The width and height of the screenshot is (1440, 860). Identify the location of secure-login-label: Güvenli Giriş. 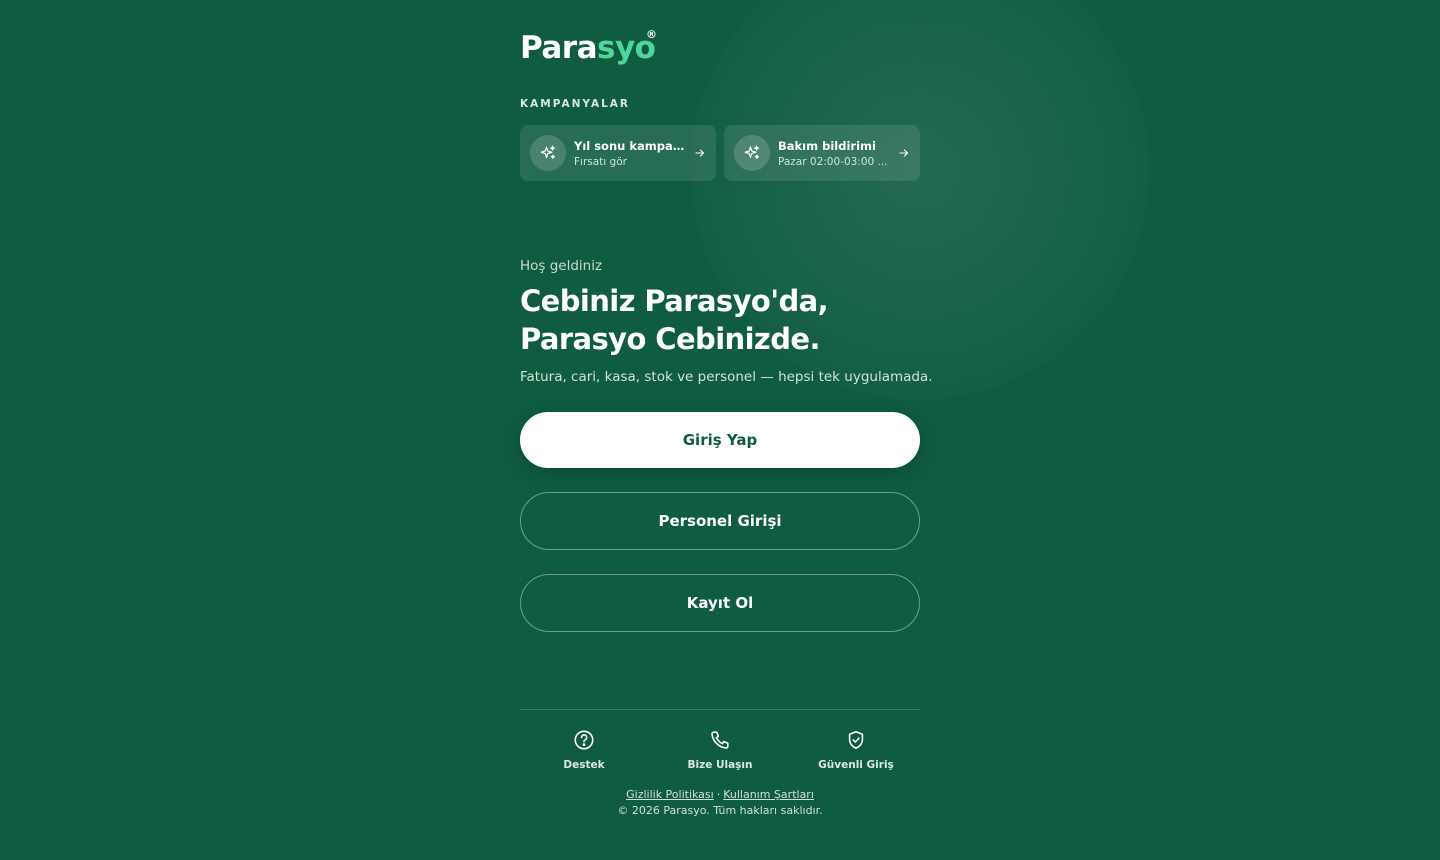
(856, 765).